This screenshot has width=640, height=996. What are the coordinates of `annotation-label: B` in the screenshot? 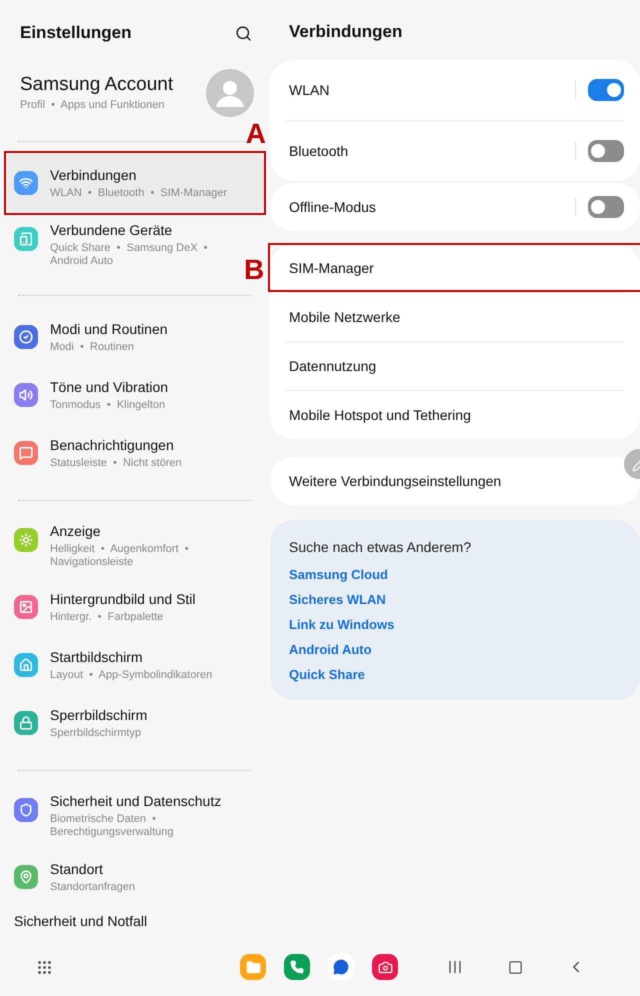 It's located at (254, 270).